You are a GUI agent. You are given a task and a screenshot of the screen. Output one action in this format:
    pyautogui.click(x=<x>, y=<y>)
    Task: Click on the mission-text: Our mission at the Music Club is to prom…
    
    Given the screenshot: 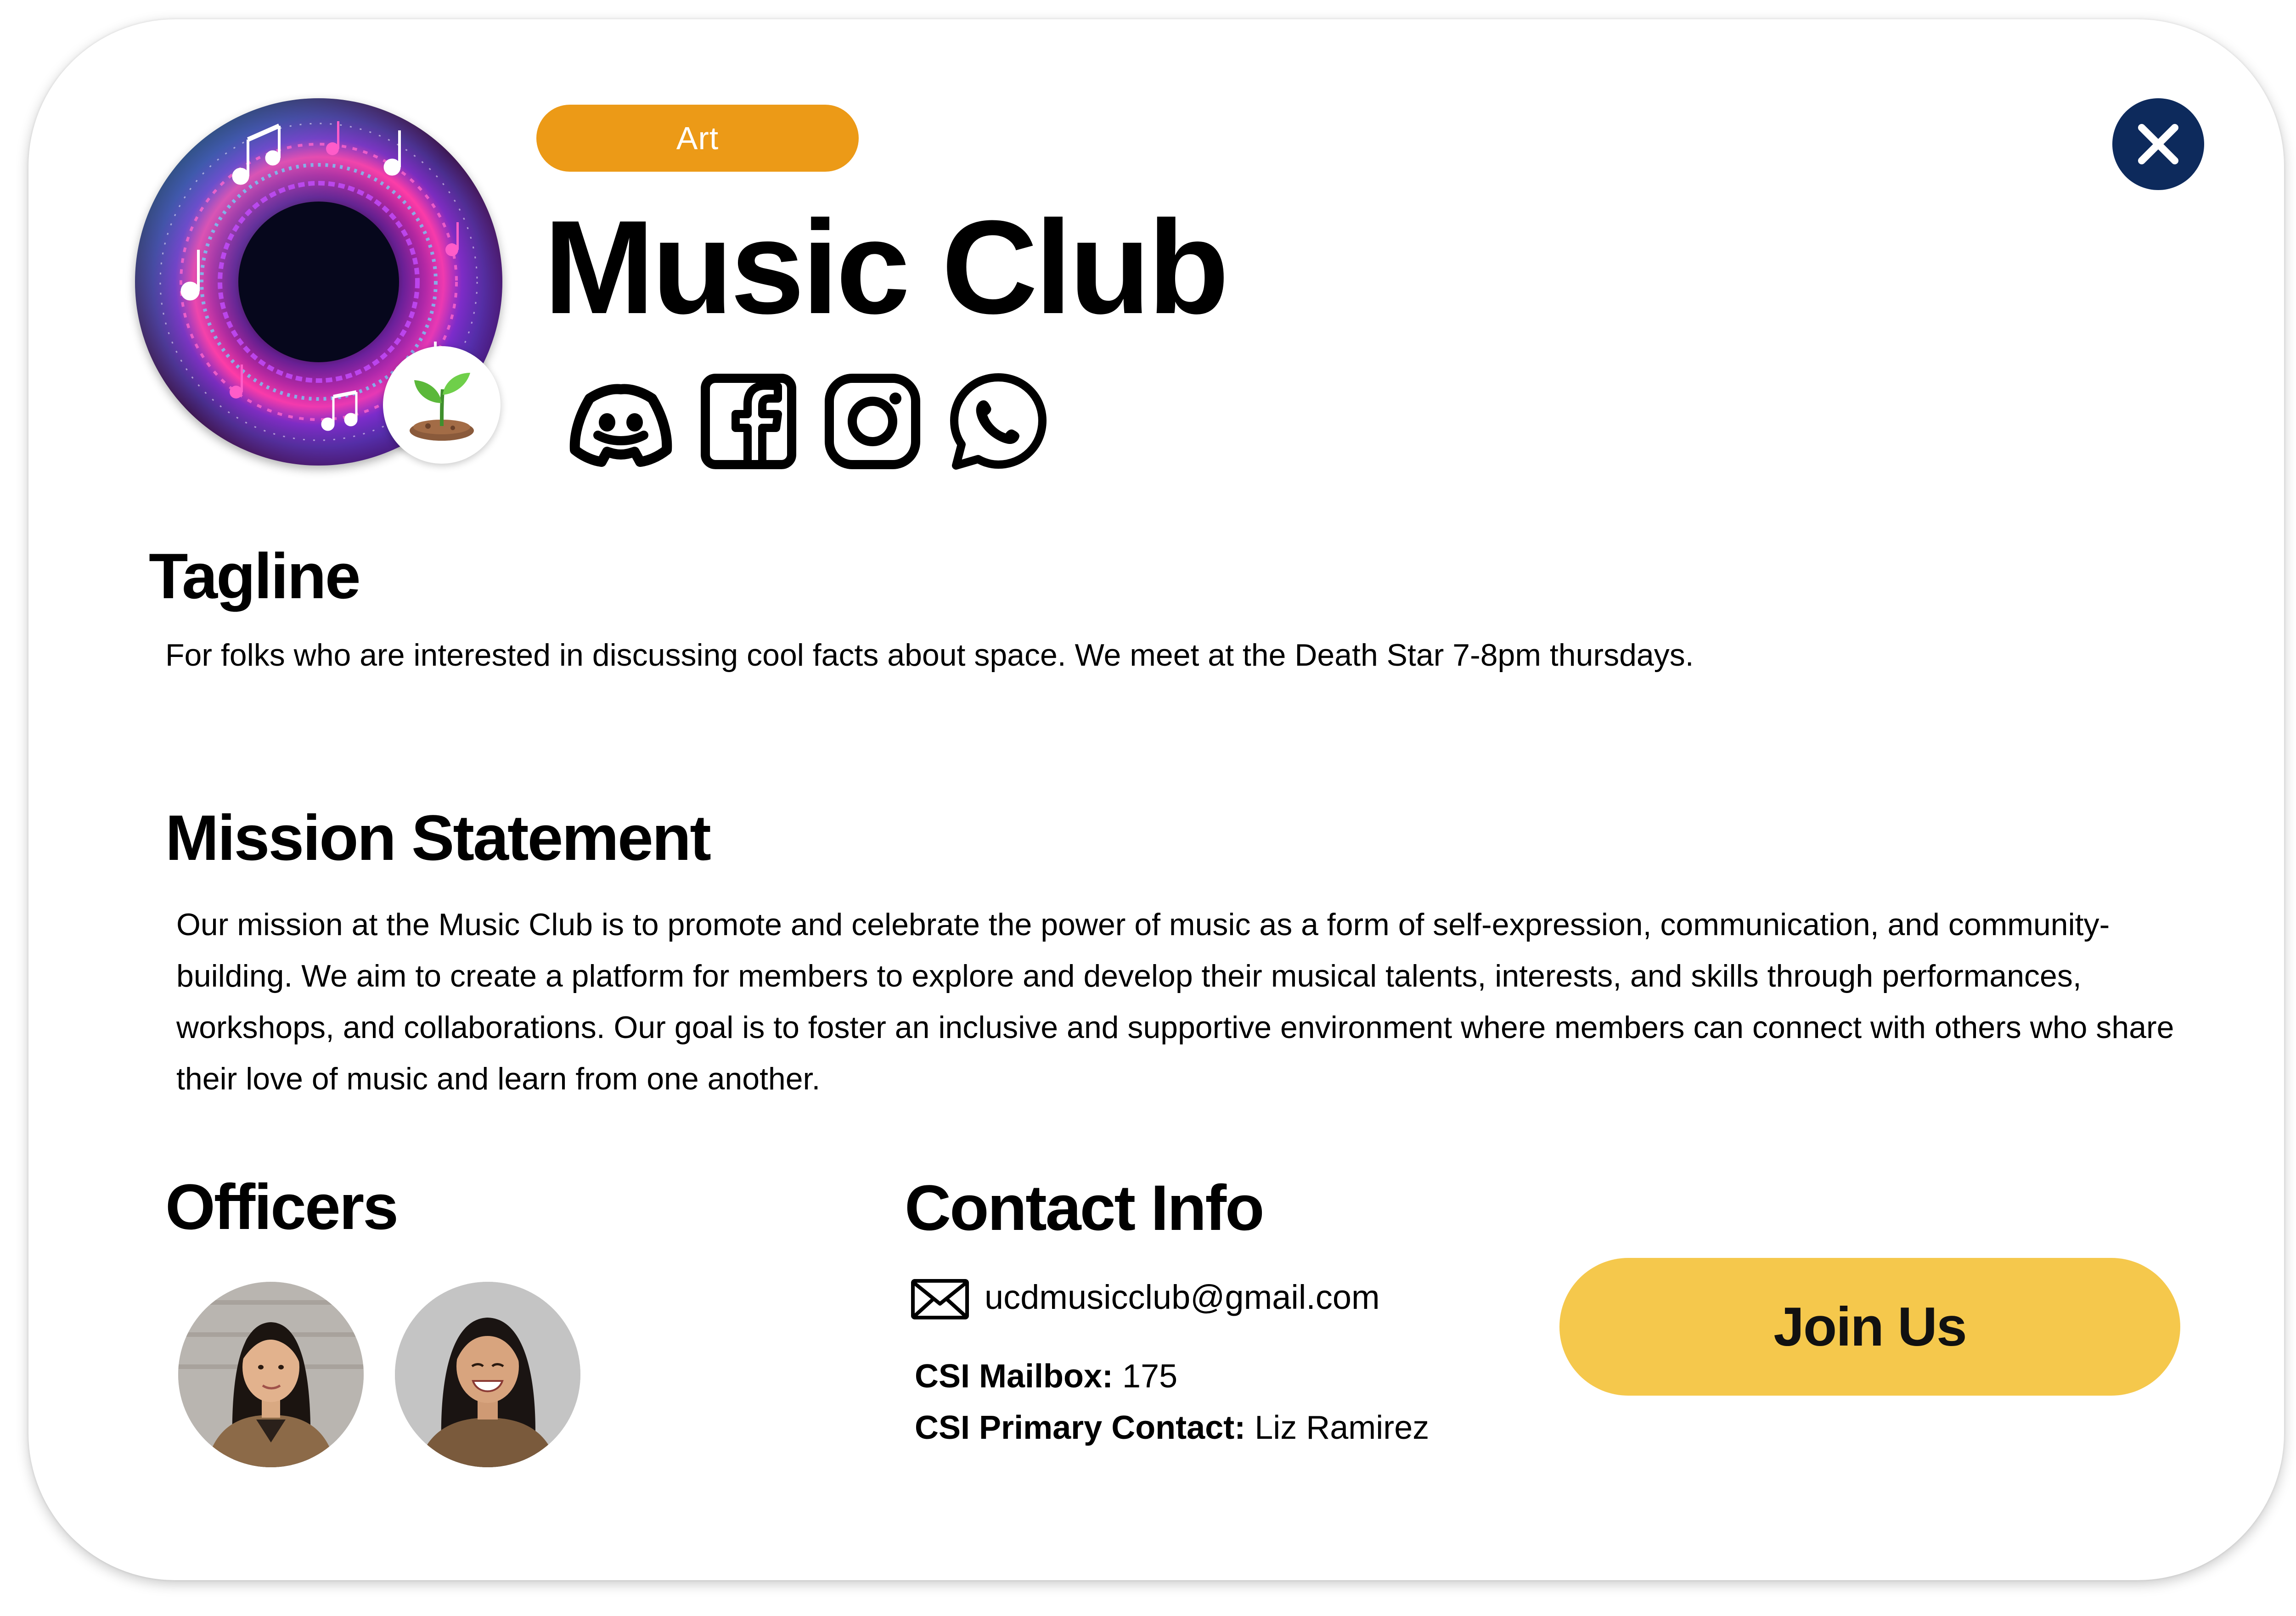 What is the action you would take?
    pyautogui.click(x=1175, y=1001)
    